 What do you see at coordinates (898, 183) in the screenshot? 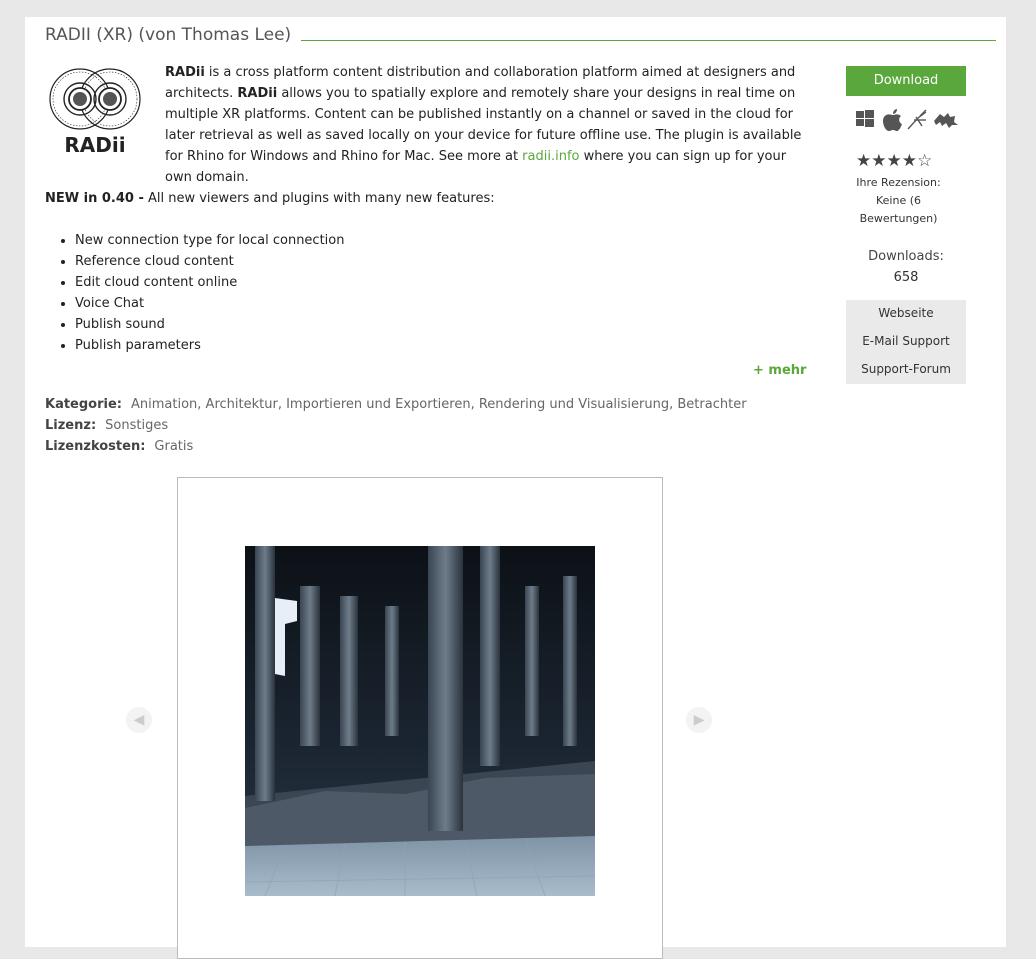
I see `review-label: Ihre Rezension:` at bounding box center [898, 183].